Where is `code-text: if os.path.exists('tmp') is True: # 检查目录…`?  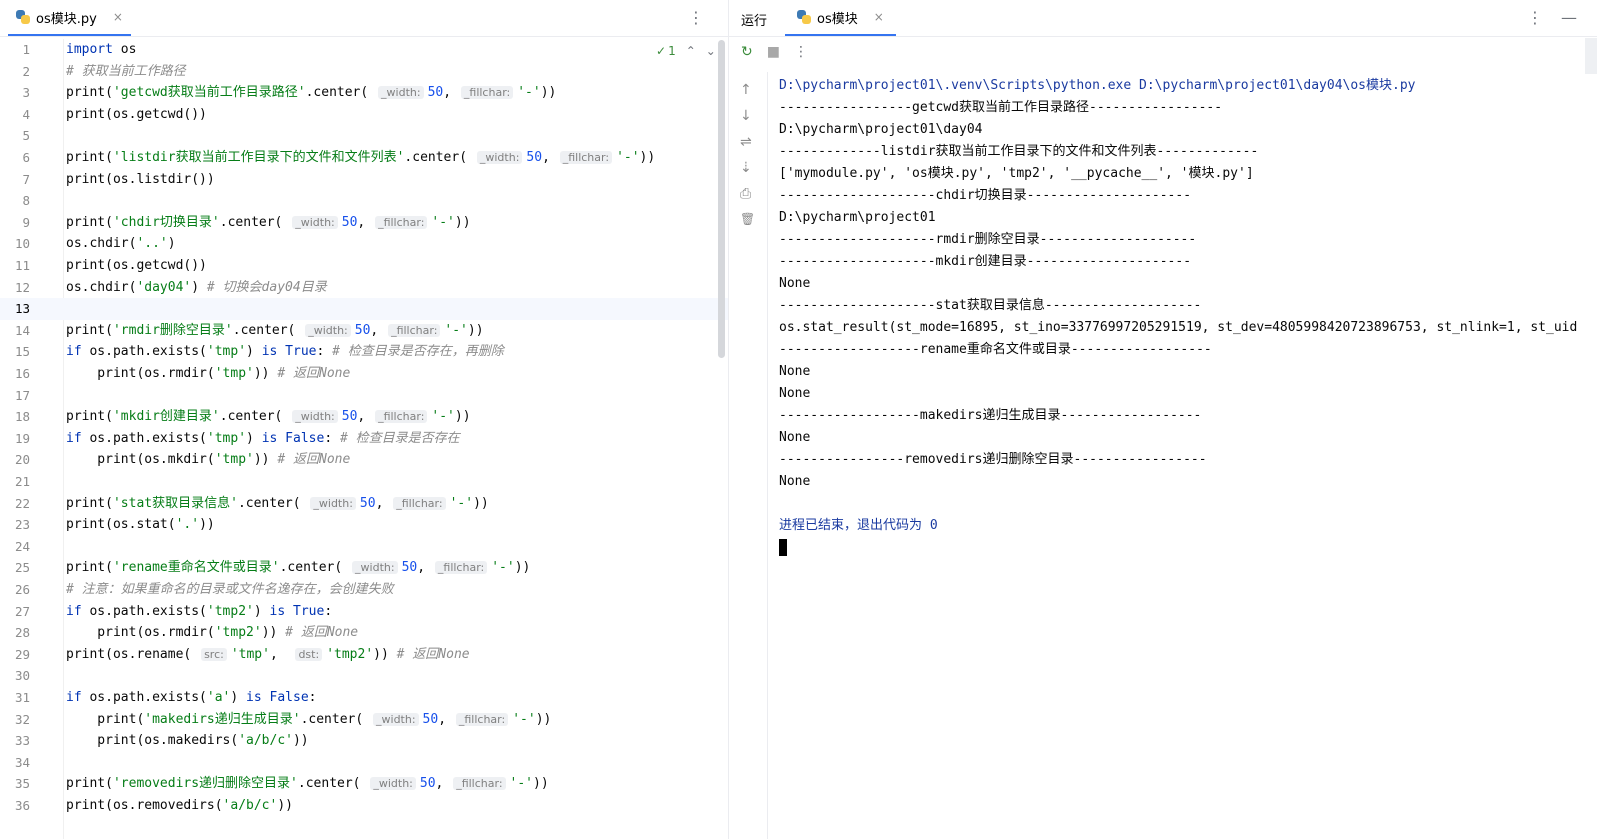 code-text: if os.path.exists('tmp') is True: # 检查目录… is located at coordinates (285, 352).